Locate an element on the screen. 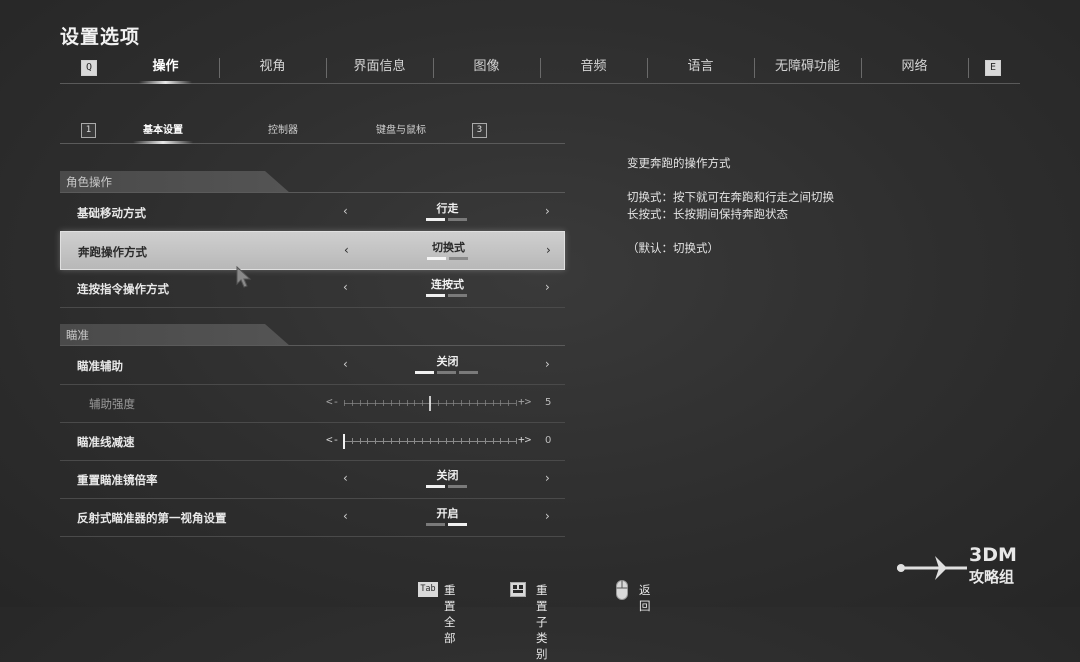 The image size is (1080, 662). setting-row-repeat-input: 连按指令操作方式 ‹ 连按式 › is located at coordinates (312, 288).